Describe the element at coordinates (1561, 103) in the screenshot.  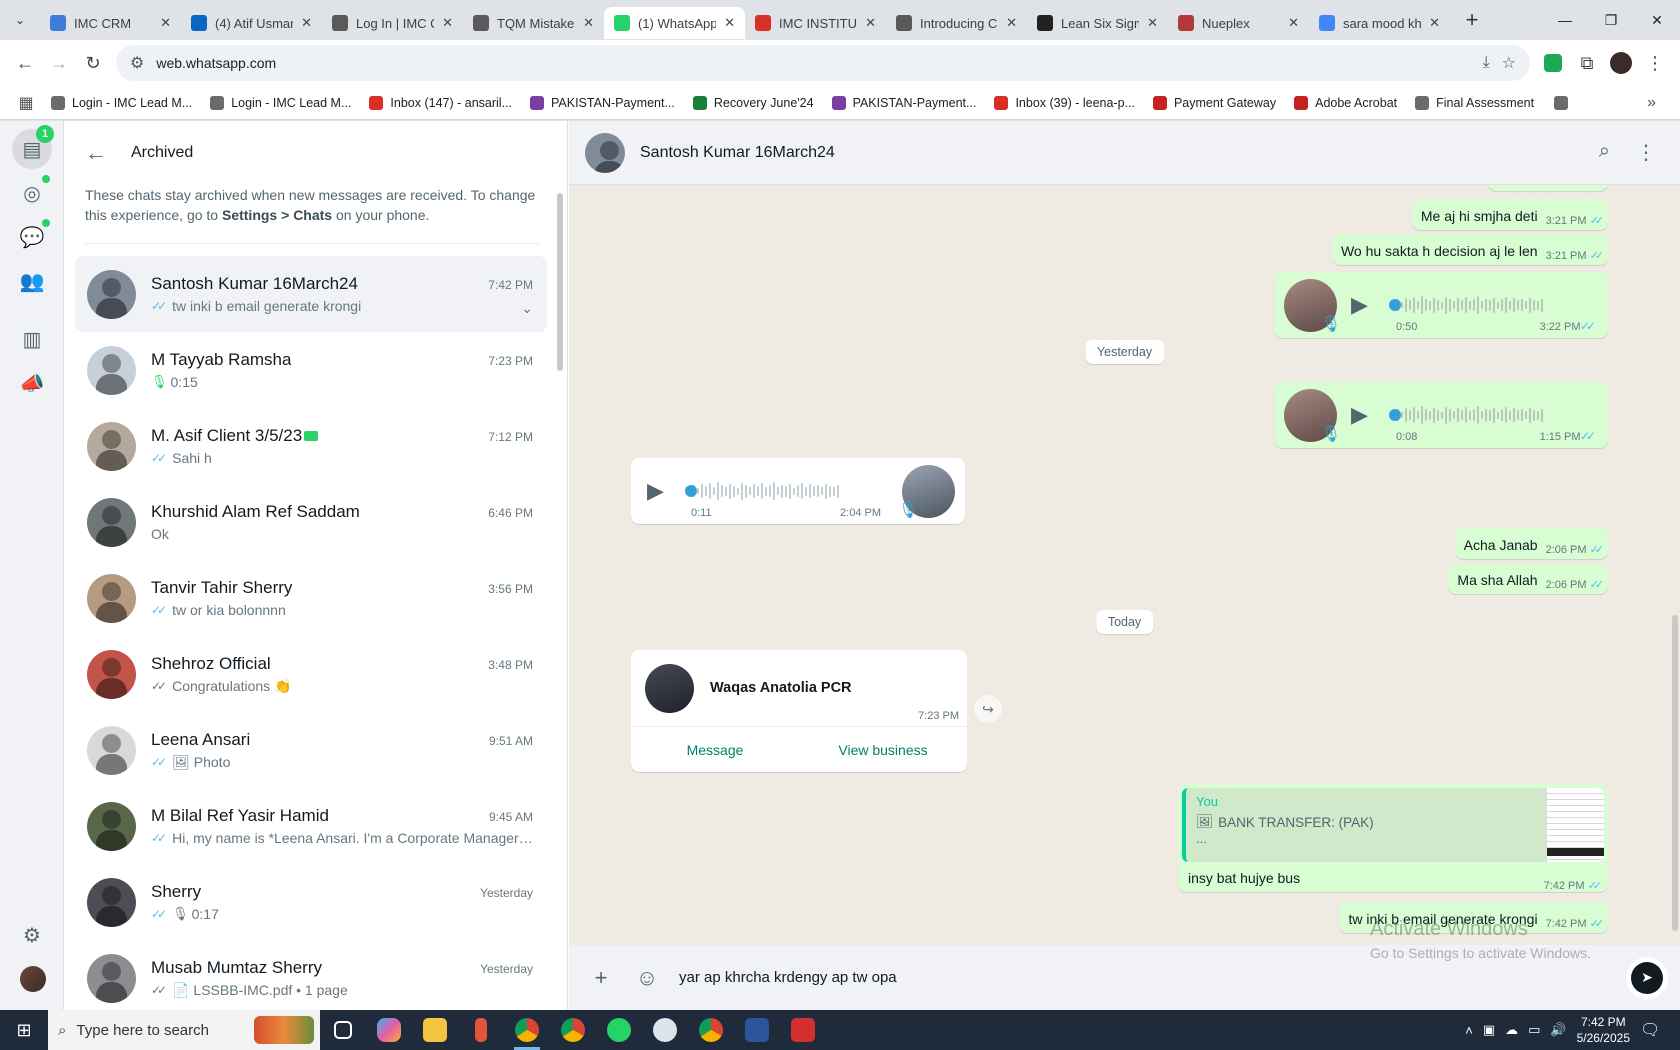
I see `bookmark-extra` at that location.